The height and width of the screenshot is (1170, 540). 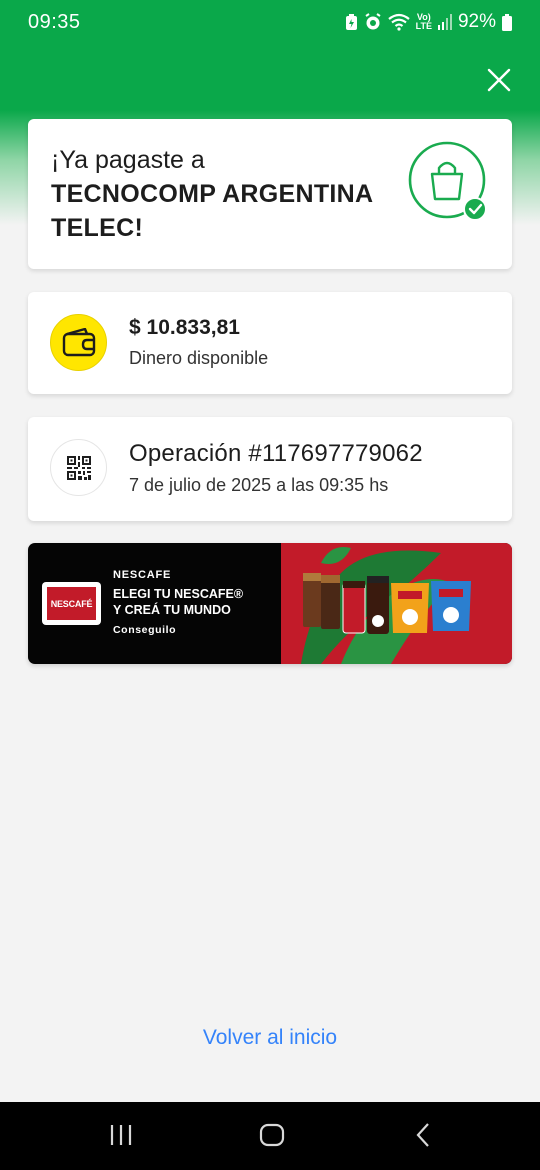 What do you see at coordinates (422, 1135) in the screenshot?
I see `back-icon` at bounding box center [422, 1135].